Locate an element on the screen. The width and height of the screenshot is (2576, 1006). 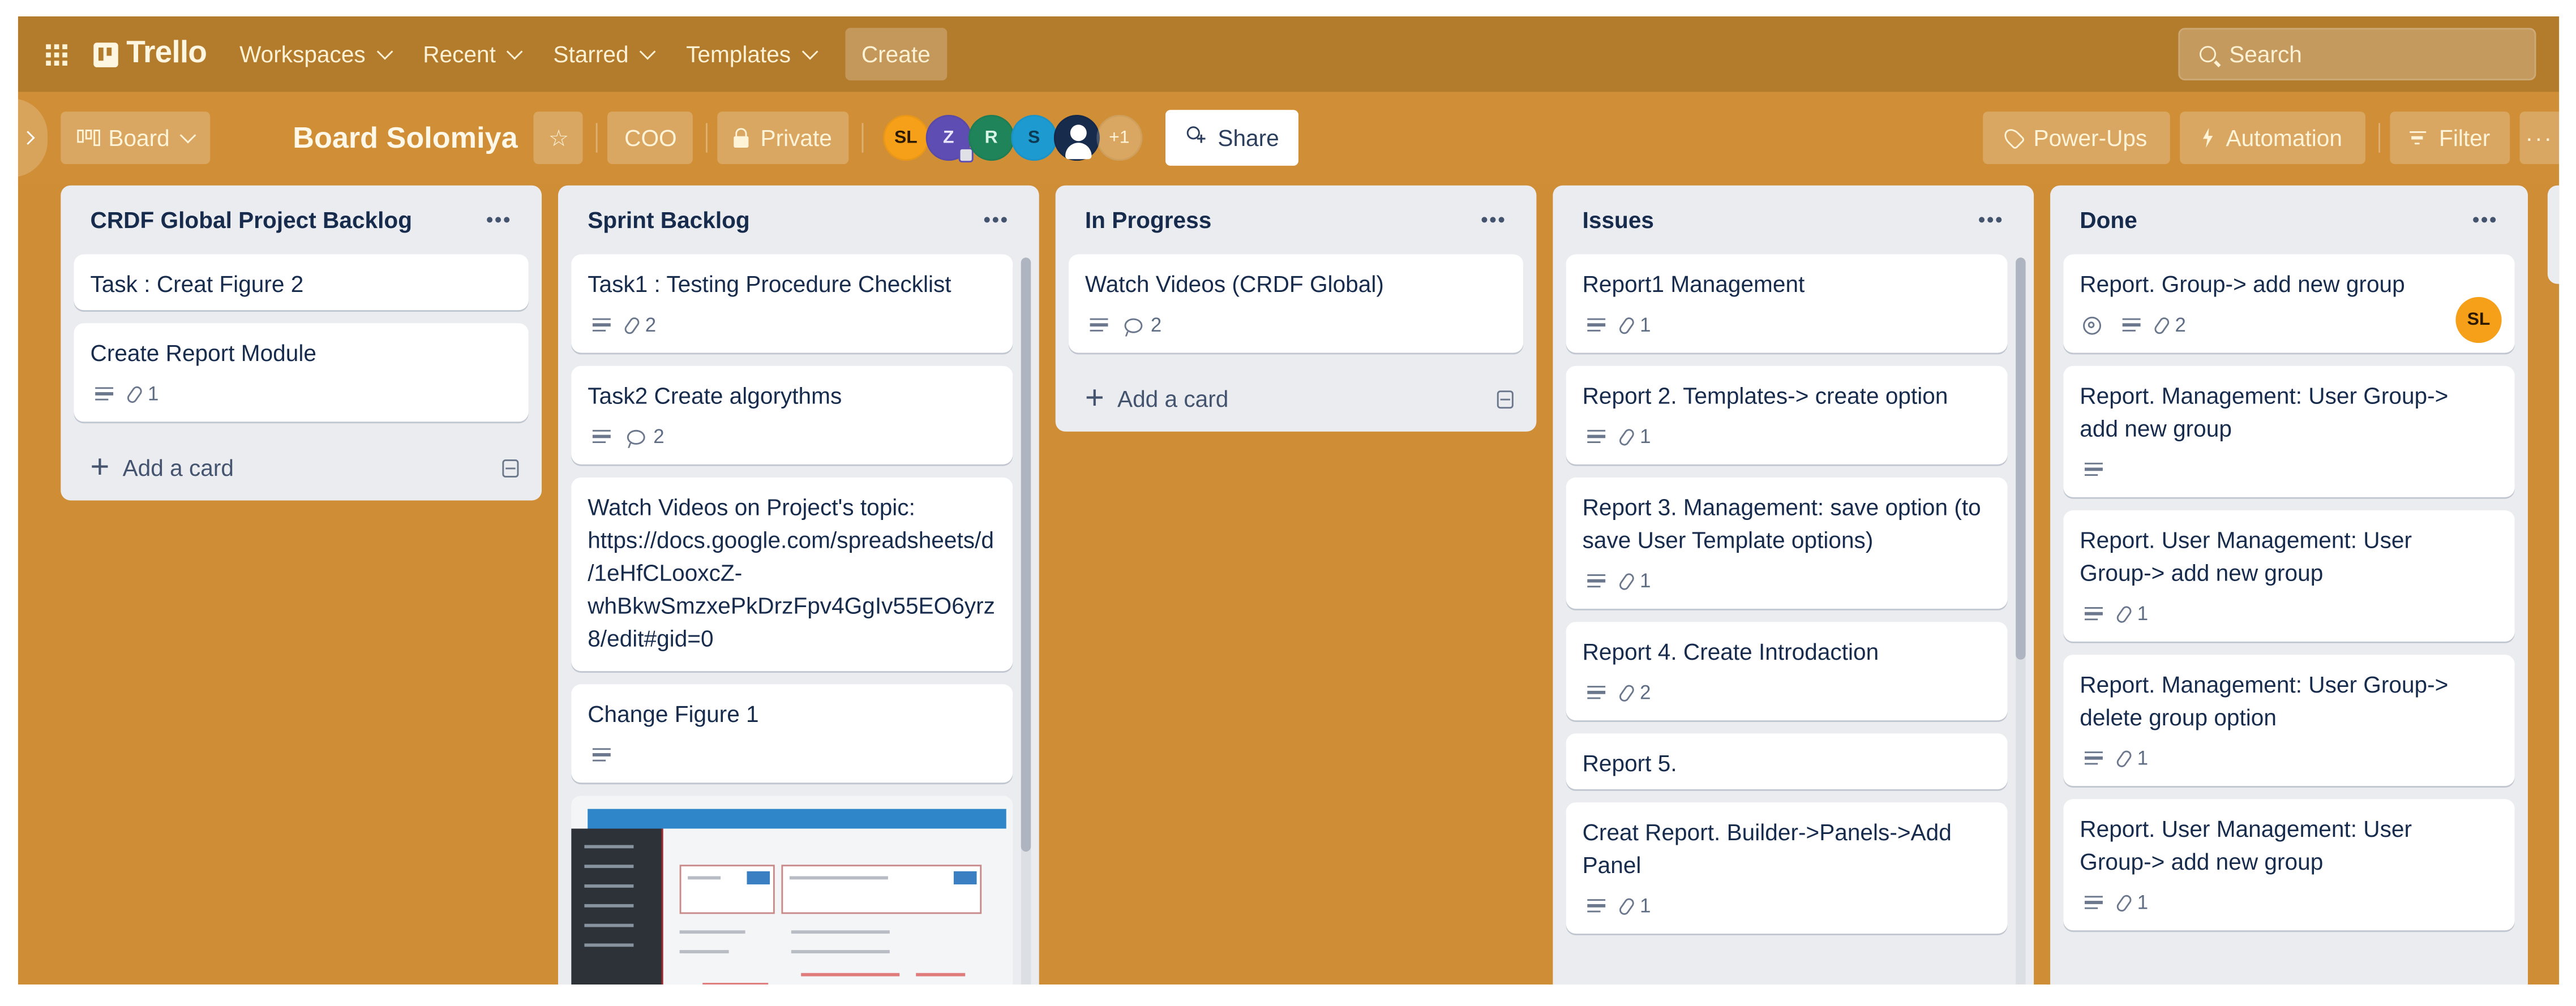
expand-sidebar-button is located at coordinates (33, 138).